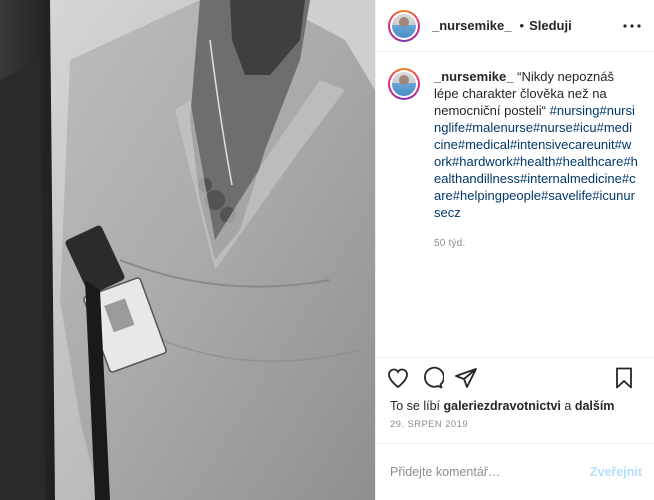  What do you see at coordinates (624, 378) in the screenshot?
I see `bookmark-icon` at bounding box center [624, 378].